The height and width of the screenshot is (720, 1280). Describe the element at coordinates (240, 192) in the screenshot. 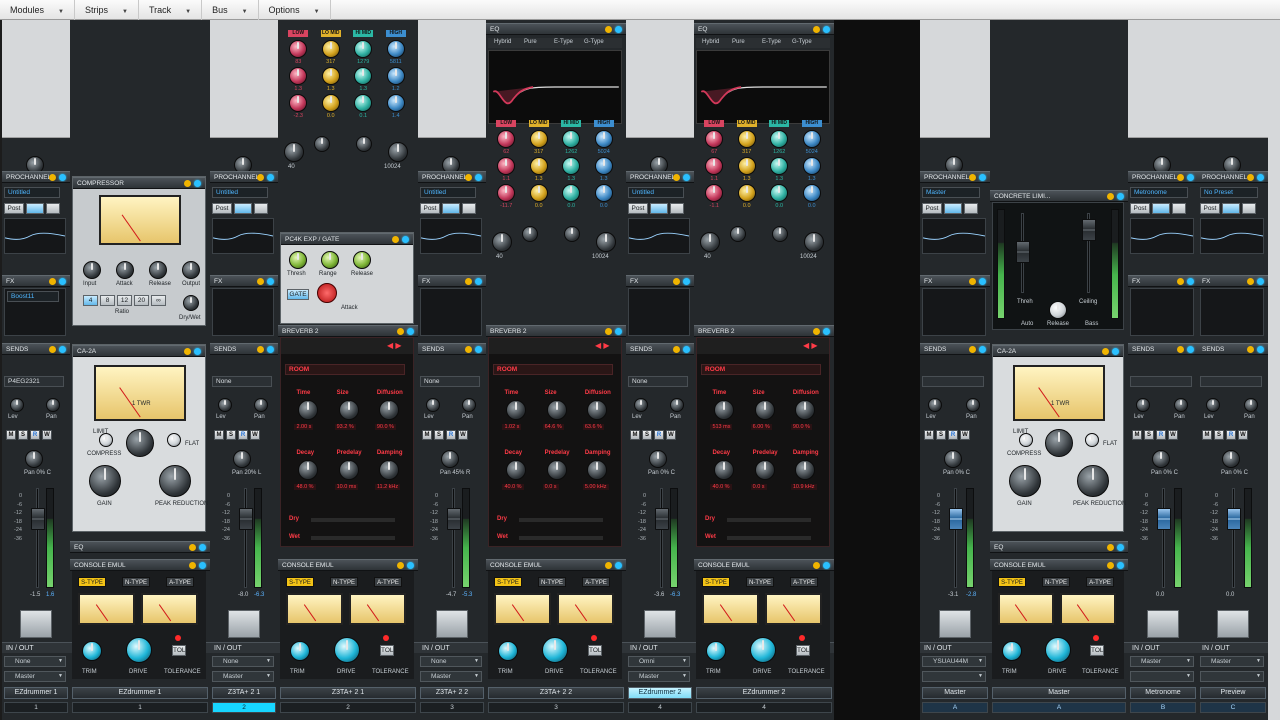

I see `prochannel-preset: Untitled` at that location.